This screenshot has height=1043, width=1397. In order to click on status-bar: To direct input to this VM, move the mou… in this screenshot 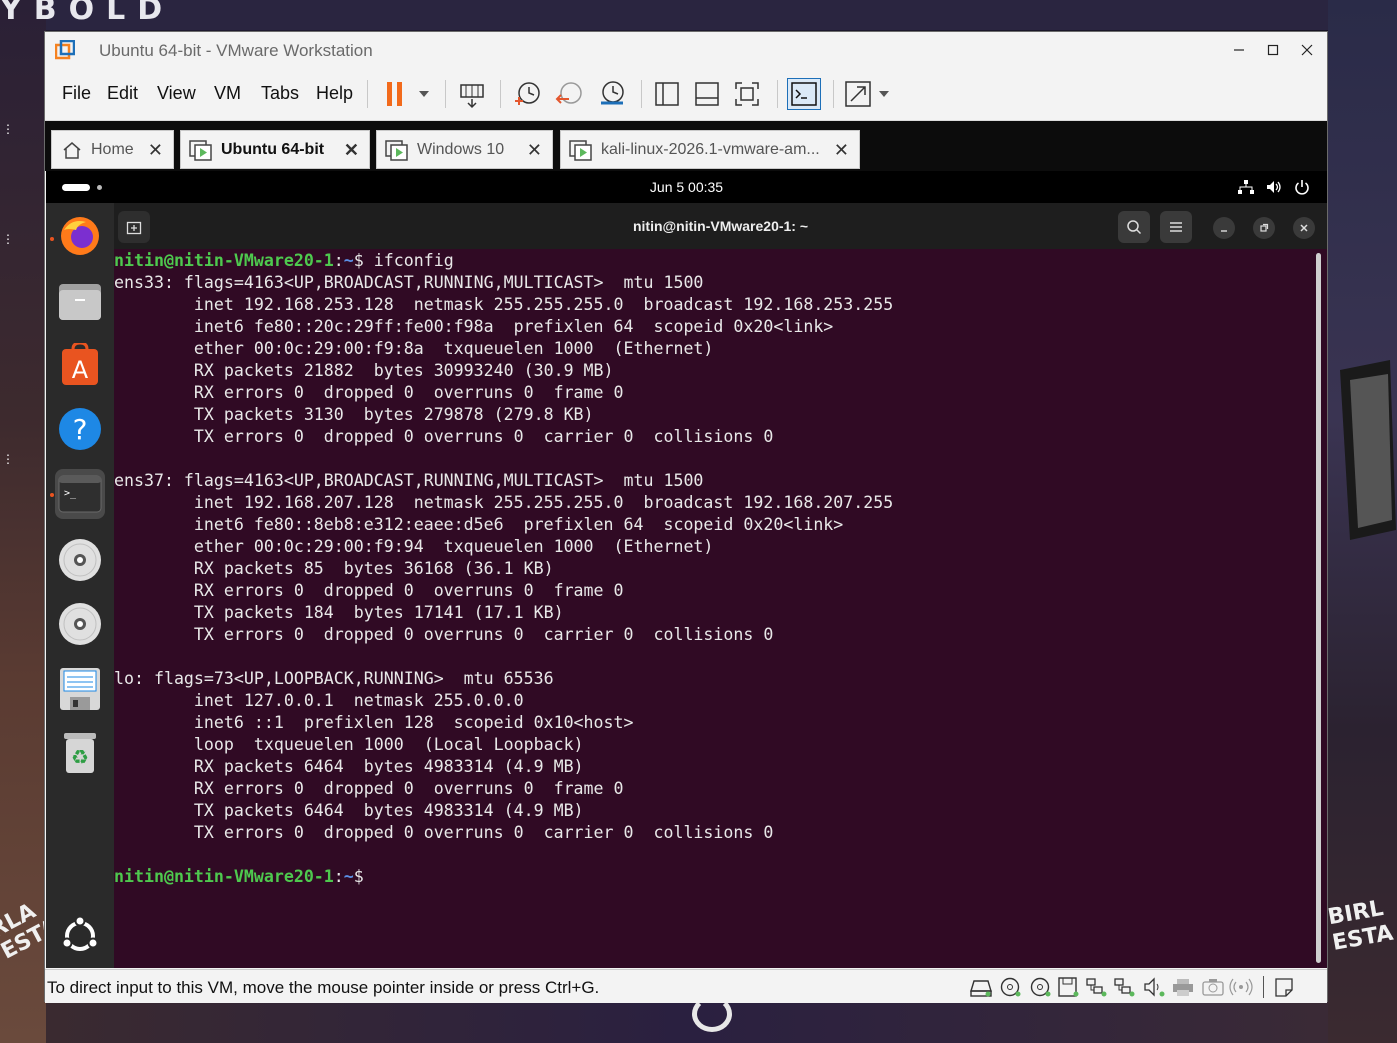, I will do `click(686, 986)`.